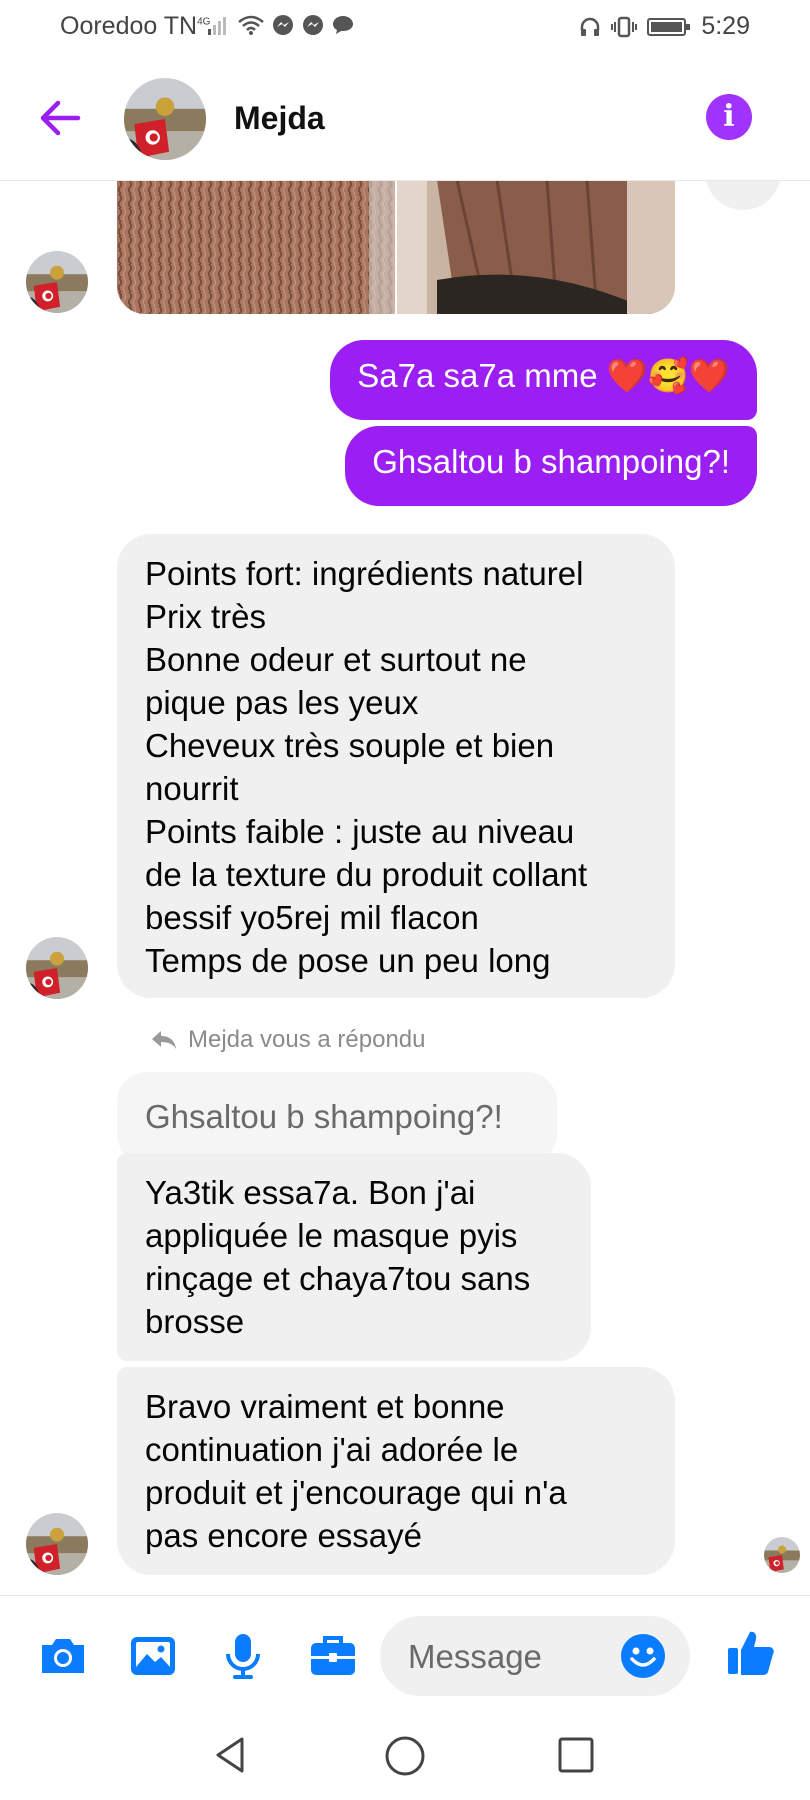 This screenshot has height=1800, width=810. What do you see at coordinates (343, 25) in the screenshot?
I see `chat-bubble-icon` at bounding box center [343, 25].